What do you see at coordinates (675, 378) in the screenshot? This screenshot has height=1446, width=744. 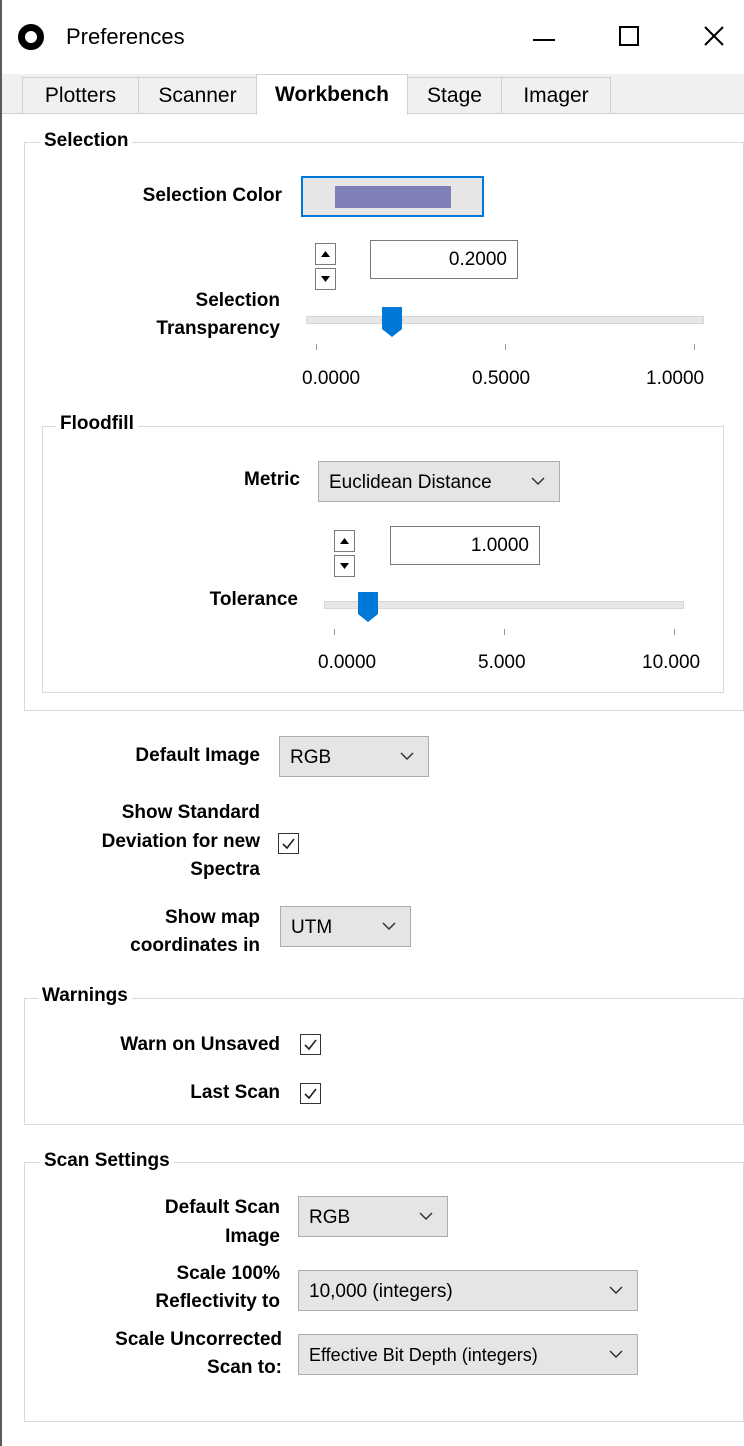 I see `transparency-max-label: 1.0000` at bounding box center [675, 378].